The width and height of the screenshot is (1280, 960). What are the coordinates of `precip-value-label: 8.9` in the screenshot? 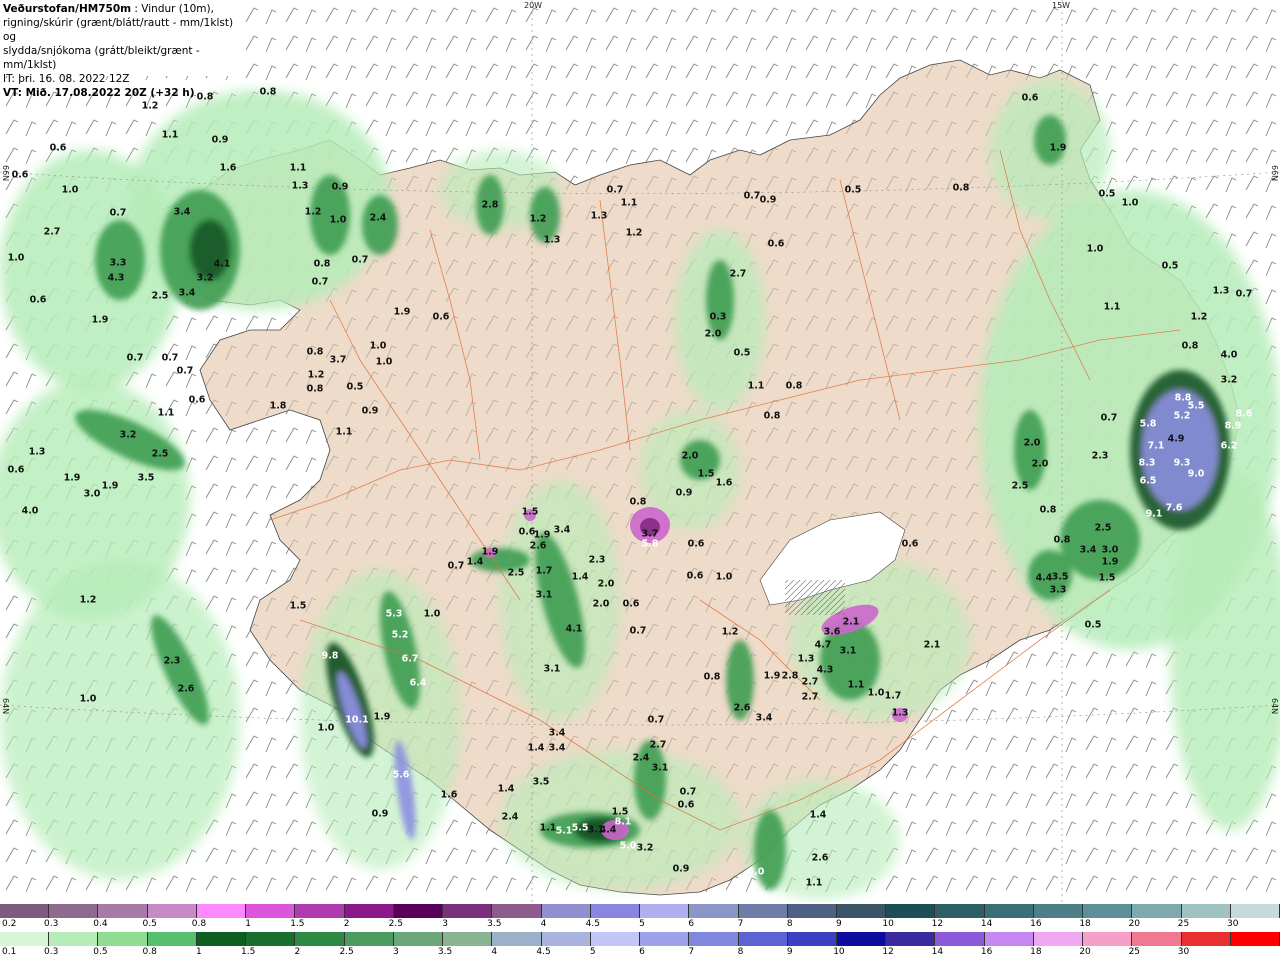 It's located at (1233, 426).